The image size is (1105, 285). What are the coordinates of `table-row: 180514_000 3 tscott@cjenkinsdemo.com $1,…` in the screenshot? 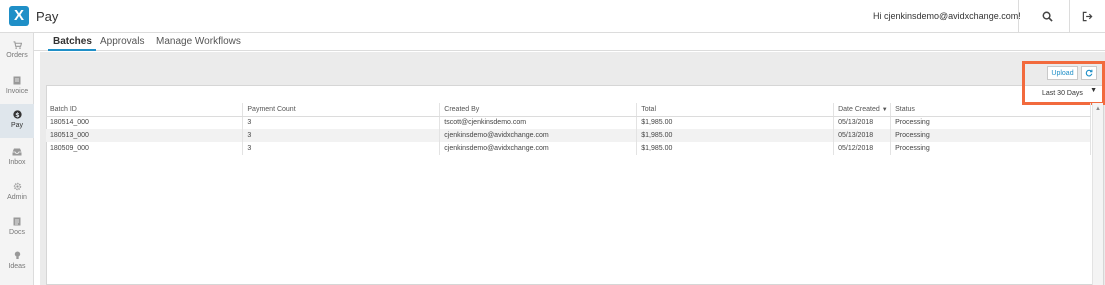 It's located at (568, 122).